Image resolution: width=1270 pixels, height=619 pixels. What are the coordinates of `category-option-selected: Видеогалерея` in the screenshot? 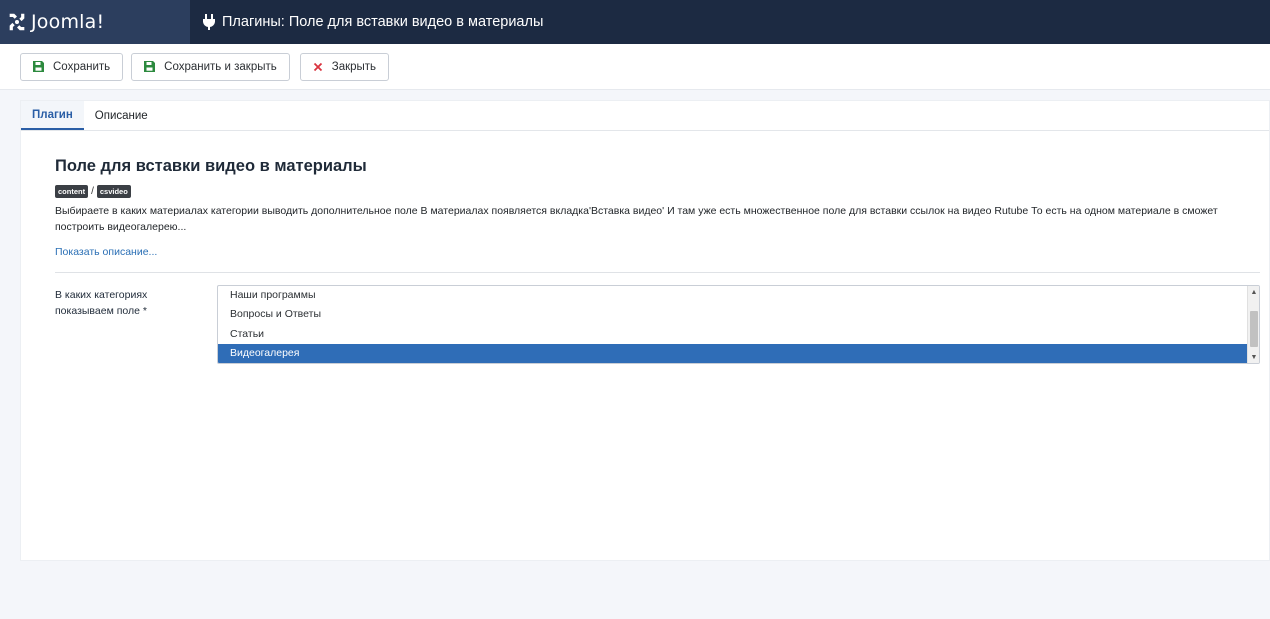 It's located at (733, 353).